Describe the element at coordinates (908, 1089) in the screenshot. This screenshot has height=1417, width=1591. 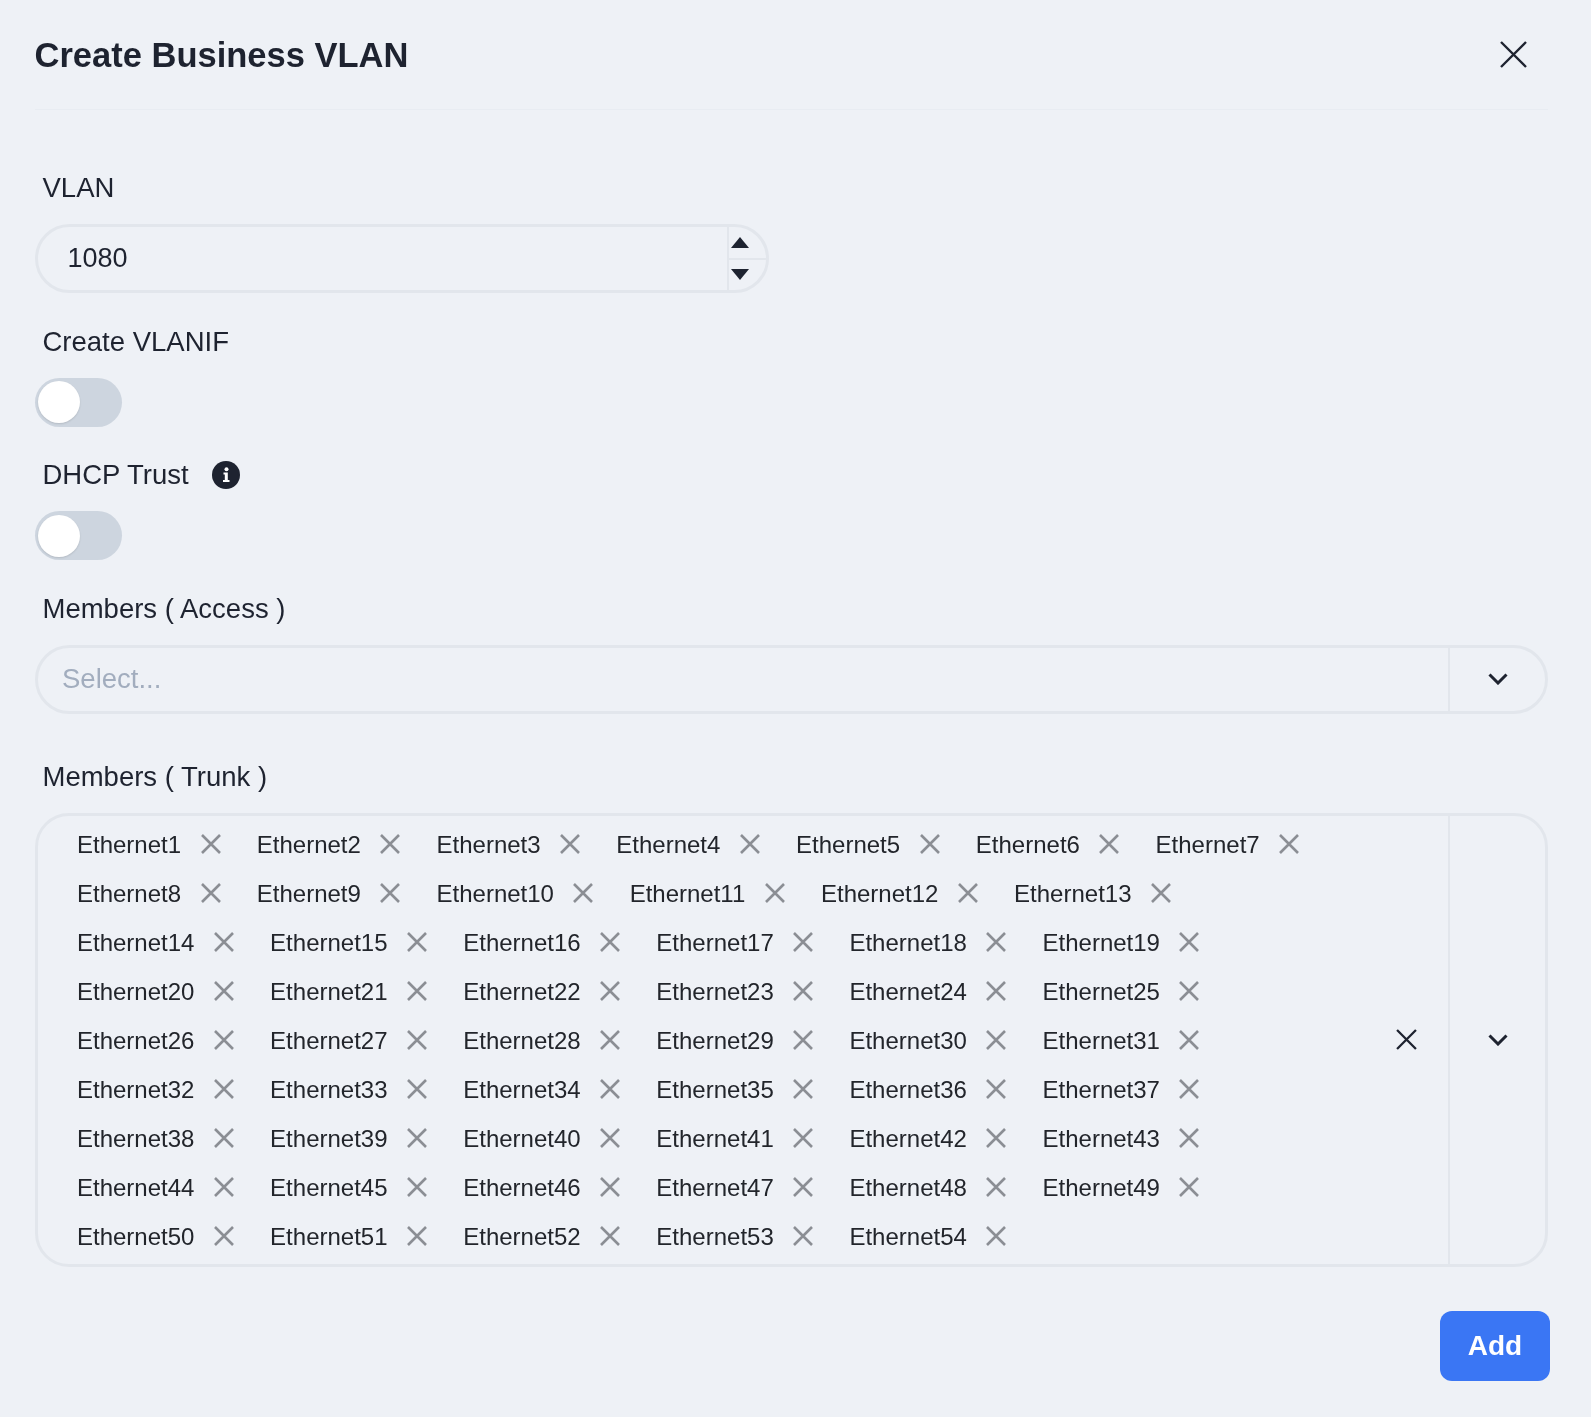
I see `tag-label: Ethernet36` at that location.